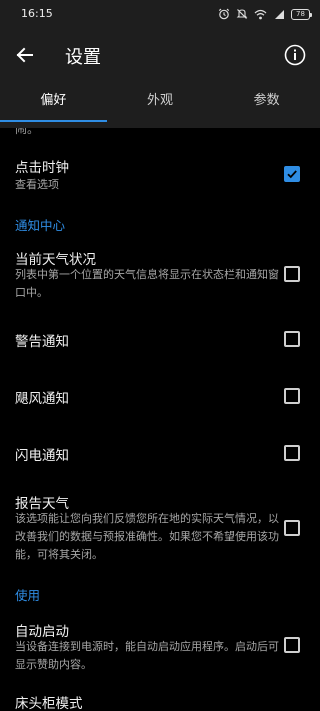  What do you see at coordinates (49, 703) in the screenshot?
I see `setting-title: 床头柜模式` at bounding box center [49, 703].